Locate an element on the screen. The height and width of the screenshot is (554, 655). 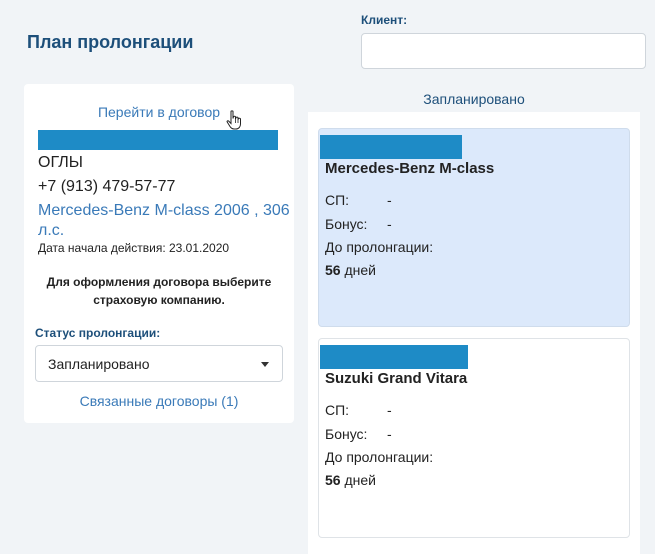
hand-pointer-icon is located at coordinates (233, 120).